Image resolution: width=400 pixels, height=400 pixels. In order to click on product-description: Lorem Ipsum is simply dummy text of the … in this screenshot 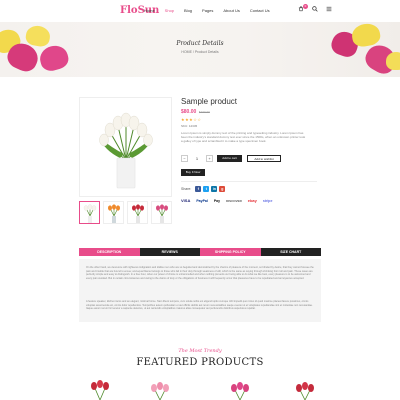, I will do `click(243, 137)`.